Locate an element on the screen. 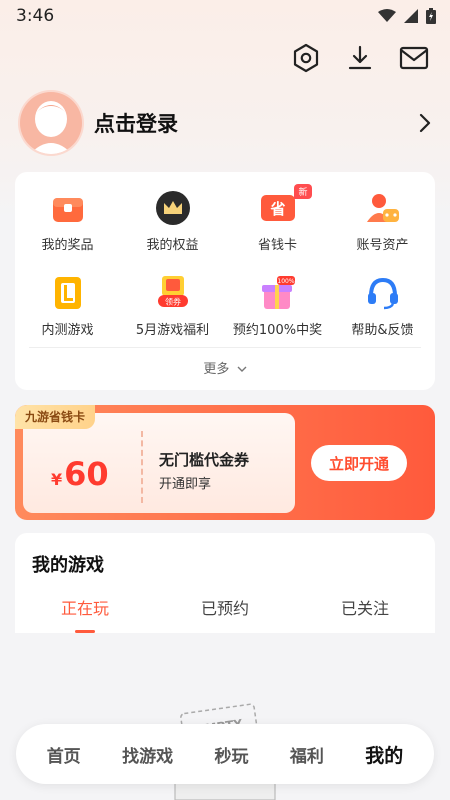  hexagon-settings-icon is located at coordinates (306, 58).